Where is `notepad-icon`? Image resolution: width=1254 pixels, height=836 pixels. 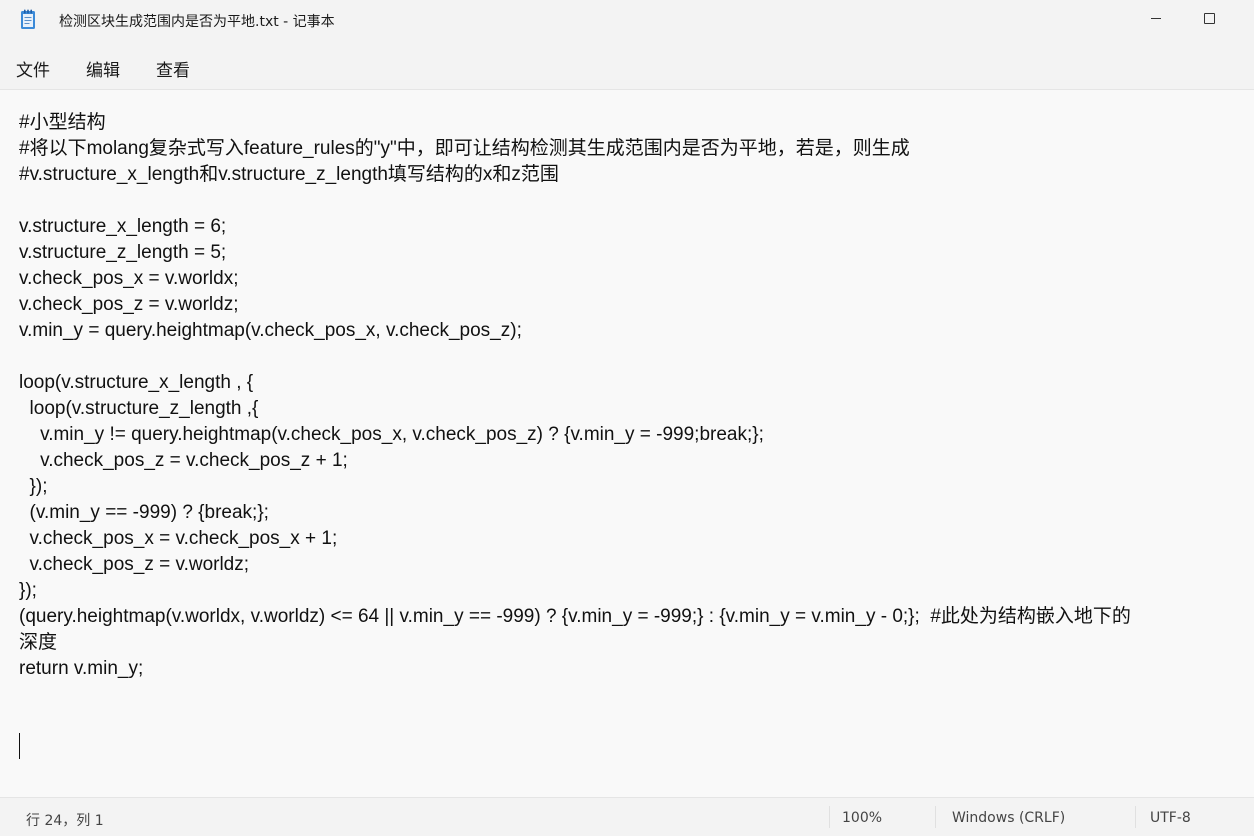
notepad-icon is located at coordinates (28, 19).